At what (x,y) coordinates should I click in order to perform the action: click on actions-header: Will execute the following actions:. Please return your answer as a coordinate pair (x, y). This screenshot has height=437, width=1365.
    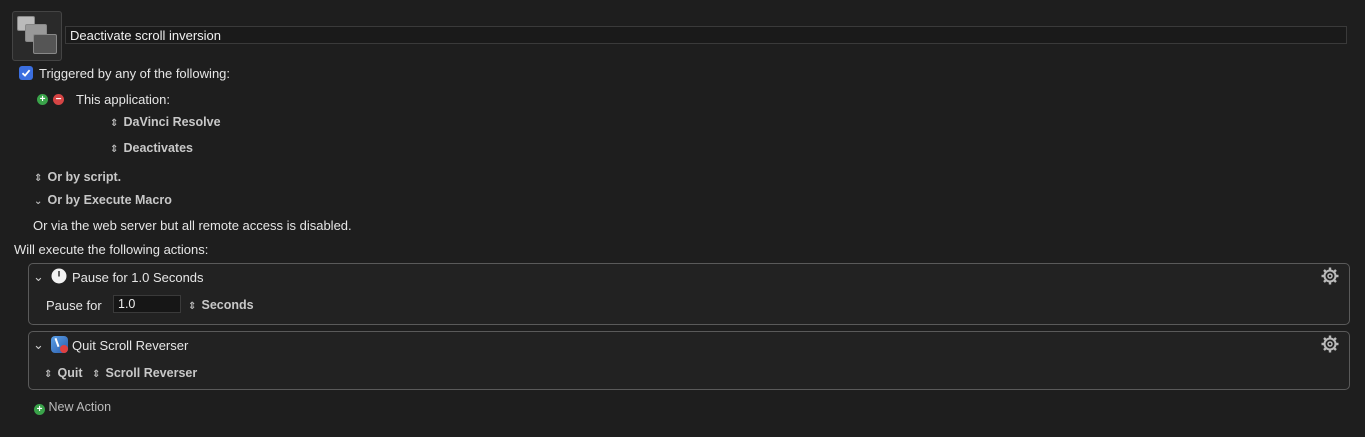
    Looking at the image, I should click on (111, 249).